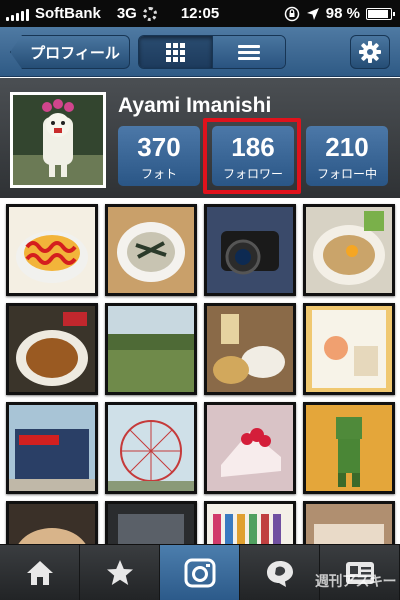 This screenshot has width=400, height=600. Describe the element at coordinates (252, 156) in the screenshot. I see `followers-highlight-box` at that location.